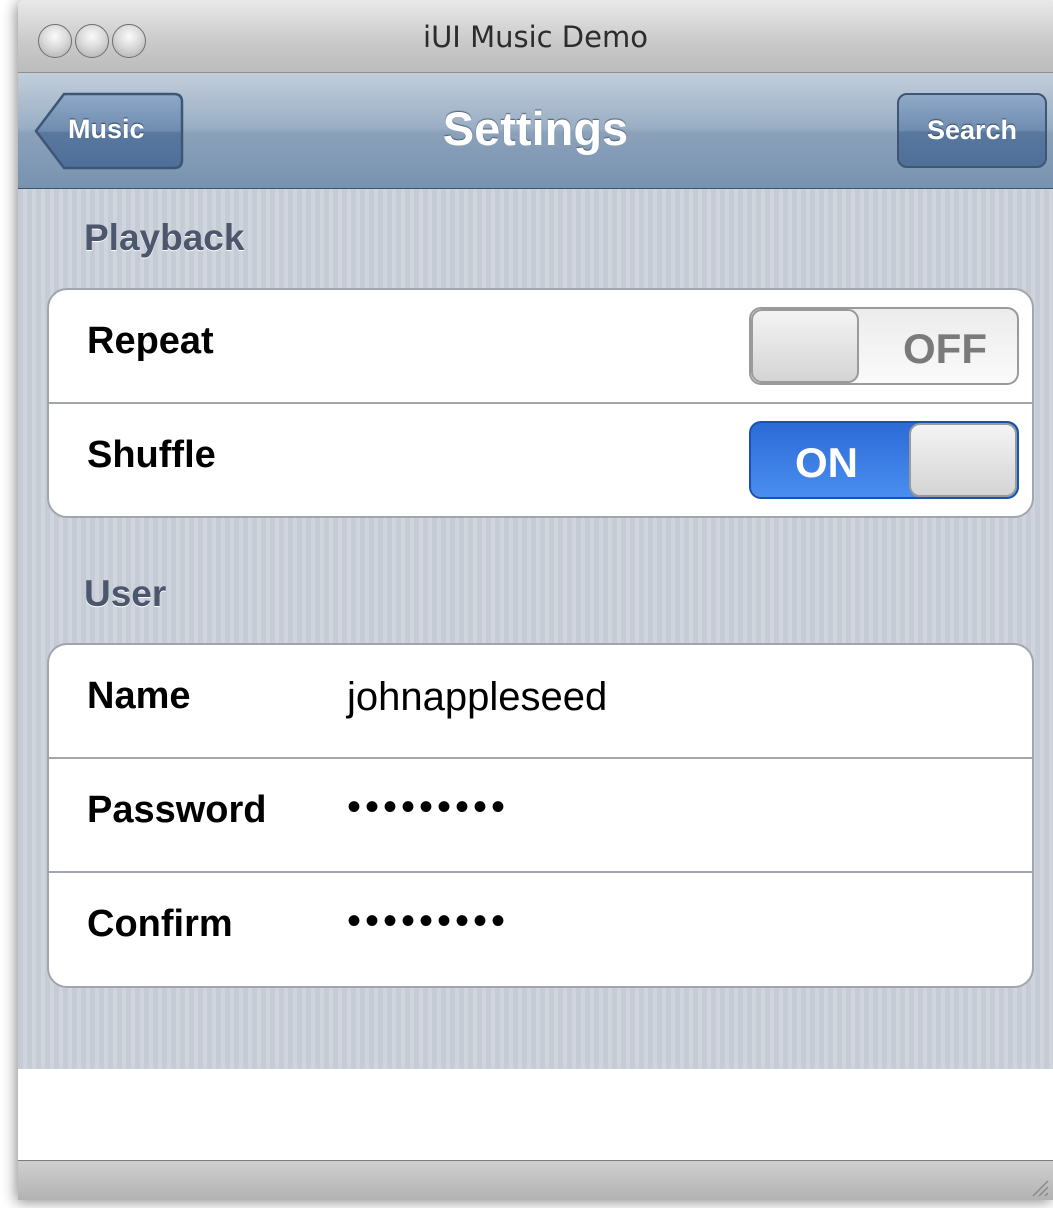 The height and width of the screenshot is (1208, 1053). What do you see at coordinates (535, 1180) in the screenshot?
I see `status-bar` at bounding box center [535, 1180].